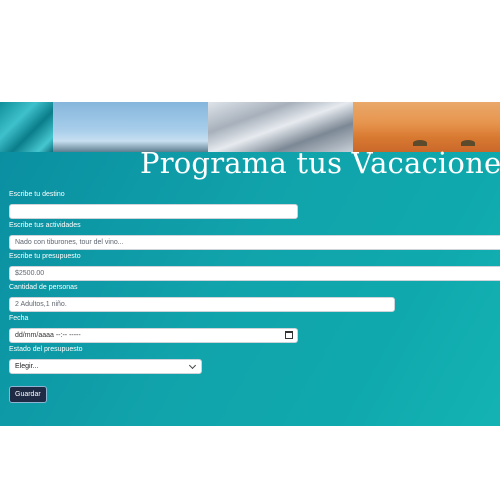 The width and height of the screenshot is (500, 500). What do you see at coordinates (254, 273) in the screenshot?
I see `presupuesto-input: $2500.00` at bounding box center [254, 273].